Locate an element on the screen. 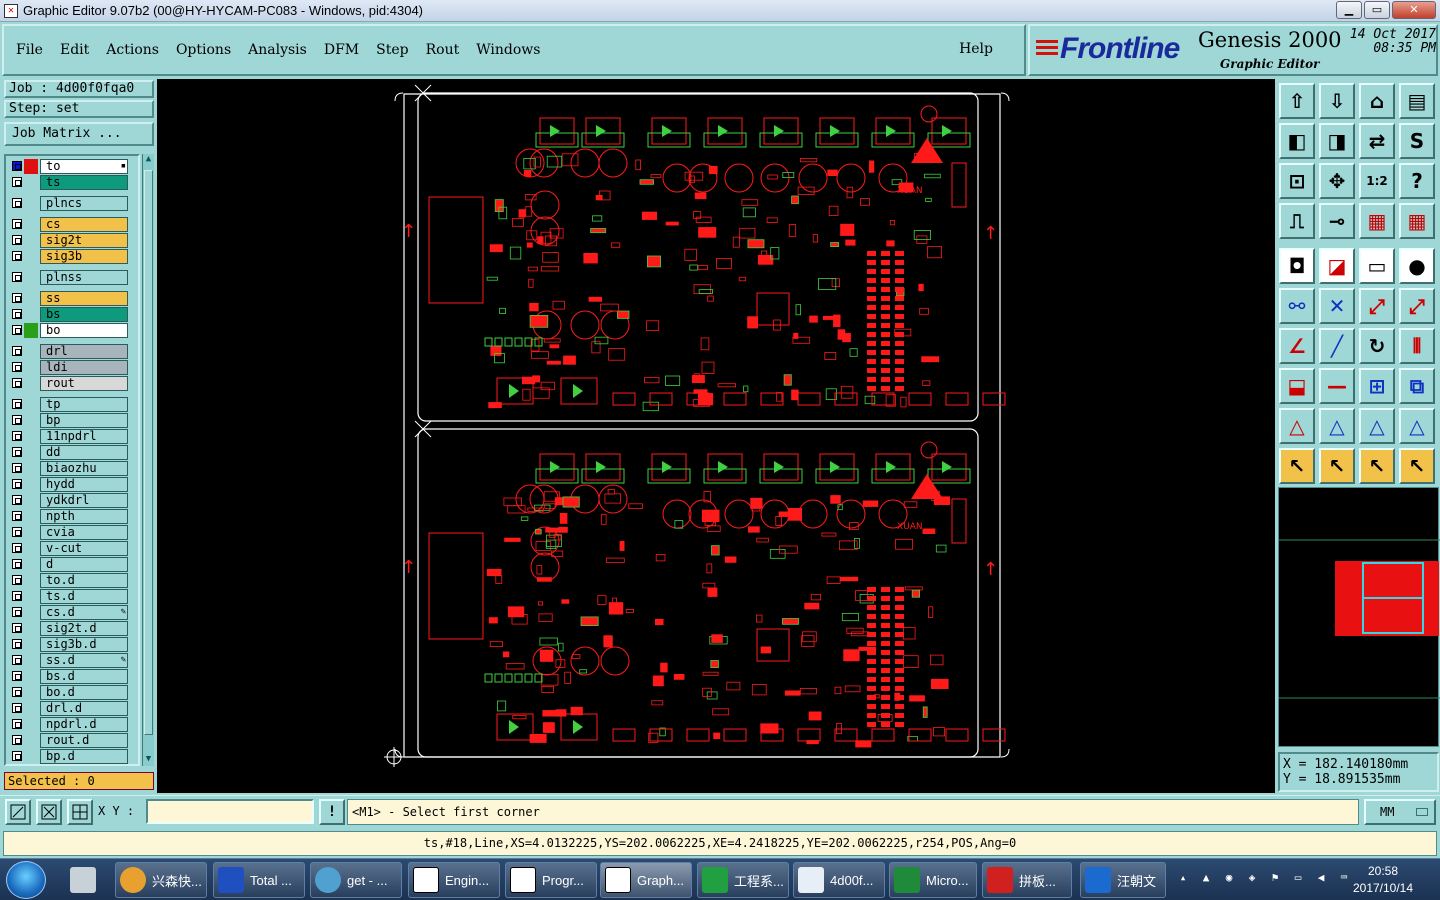  menu-step: Step is located at coordinates (392, 50).